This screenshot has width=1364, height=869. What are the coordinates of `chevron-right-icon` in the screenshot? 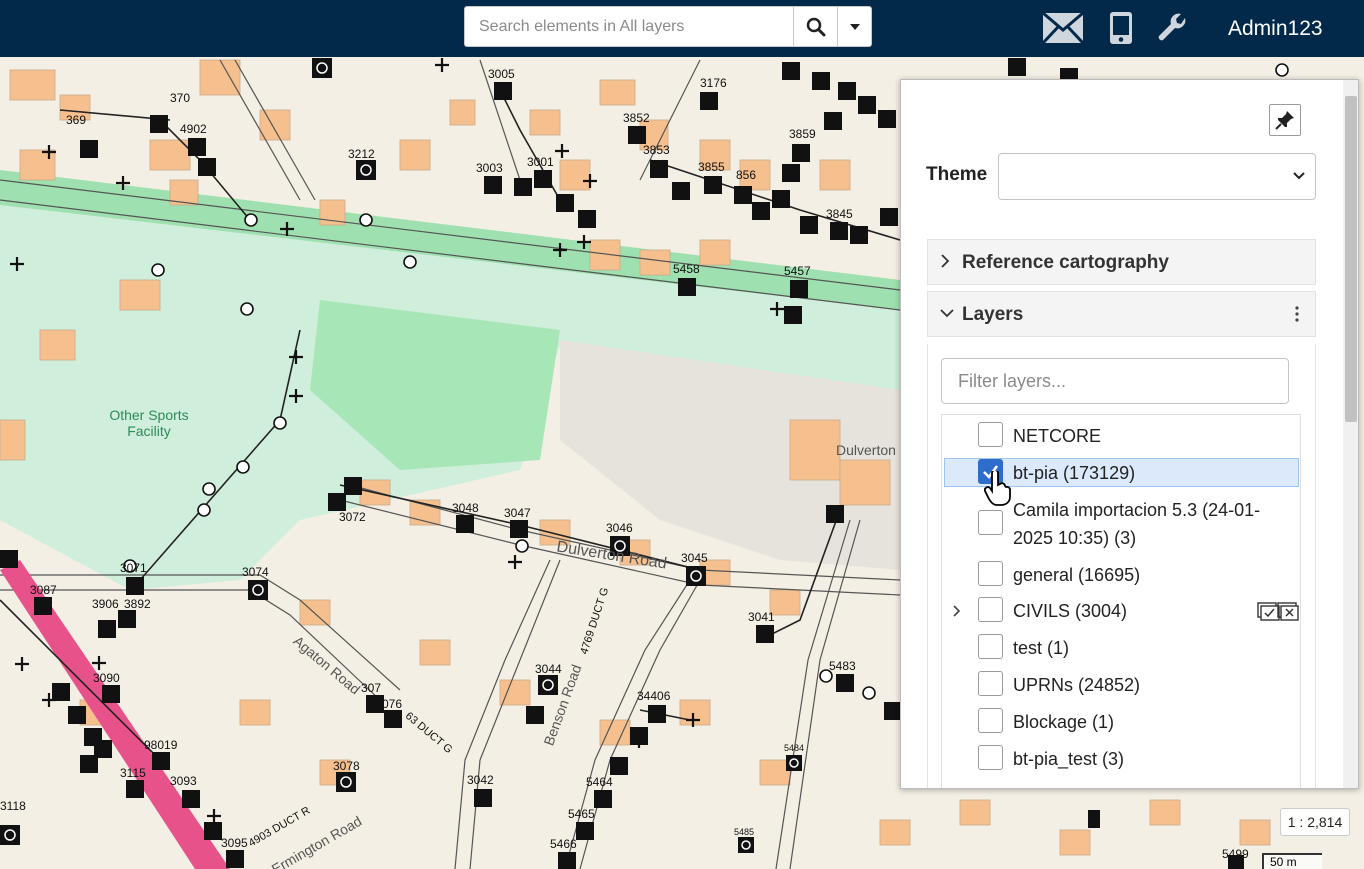 It's located at (945, 261).